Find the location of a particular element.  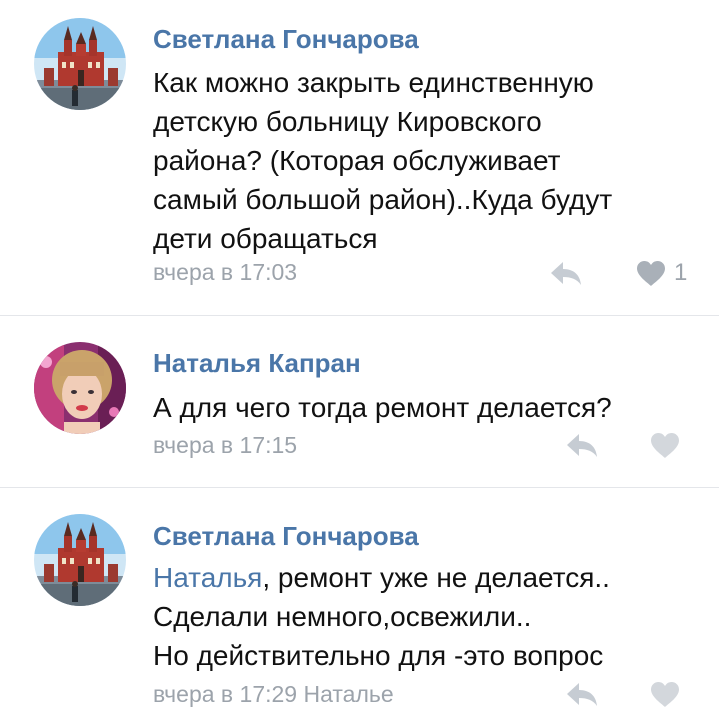

comment-text-line: Наталья, ремонт уже не делается.. is located at coordinates (428, 577).